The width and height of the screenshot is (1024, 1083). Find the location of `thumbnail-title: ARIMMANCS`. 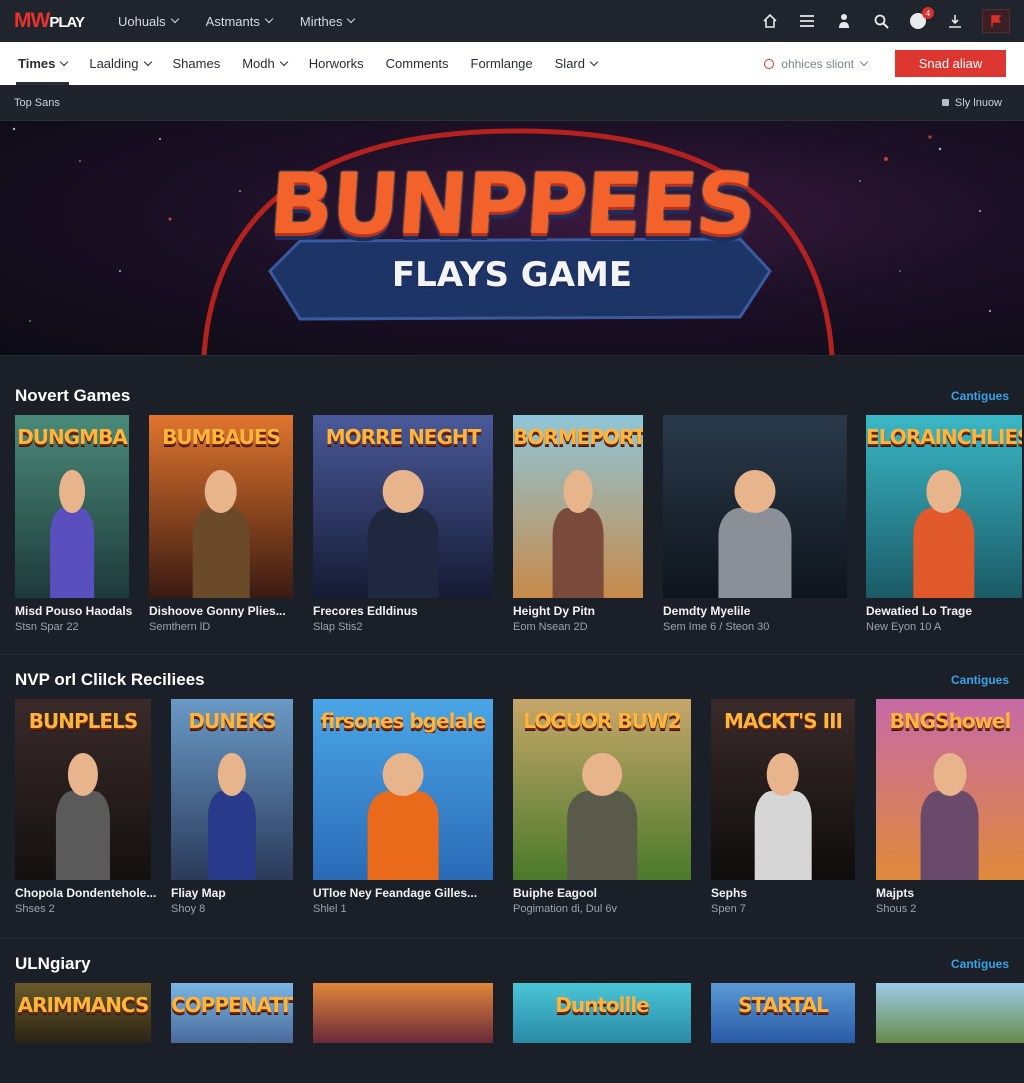

thumbnail-title: ARIMMANCS is located at coordinates (83, 1005).